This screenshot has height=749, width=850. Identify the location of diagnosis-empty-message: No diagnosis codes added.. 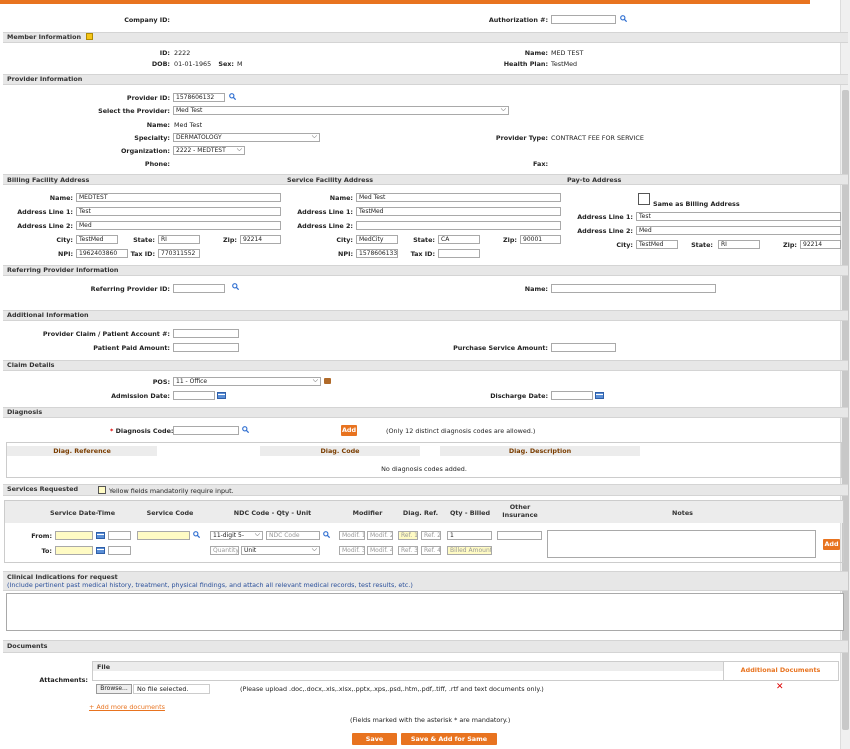
(424, 469).